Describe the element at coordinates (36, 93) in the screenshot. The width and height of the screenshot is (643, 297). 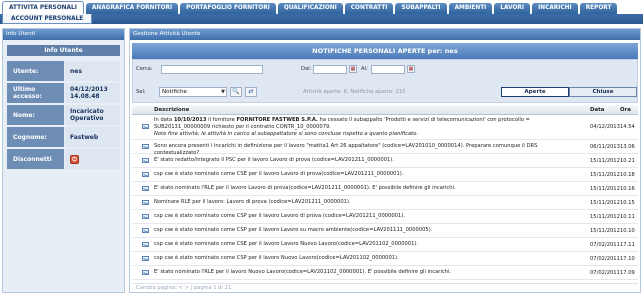
I see `info-label: Ultimo accesso:` at that location.